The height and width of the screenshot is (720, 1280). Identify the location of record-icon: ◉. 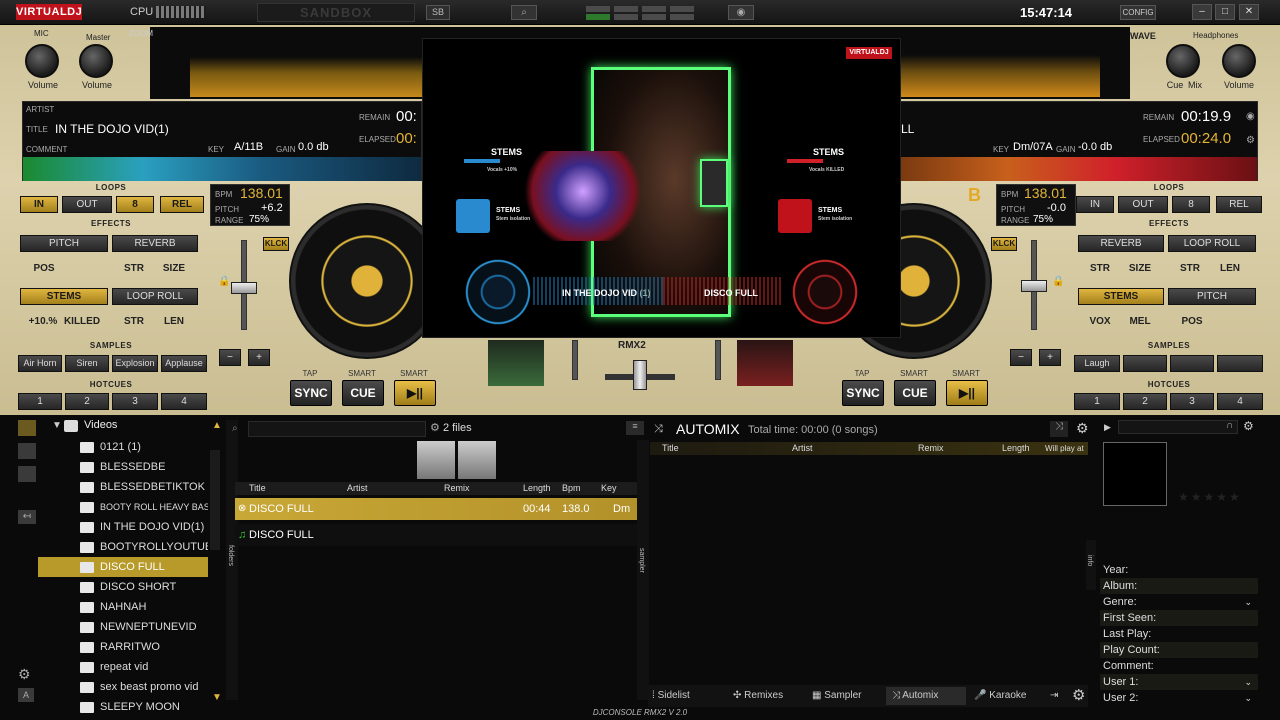
(741, 12).